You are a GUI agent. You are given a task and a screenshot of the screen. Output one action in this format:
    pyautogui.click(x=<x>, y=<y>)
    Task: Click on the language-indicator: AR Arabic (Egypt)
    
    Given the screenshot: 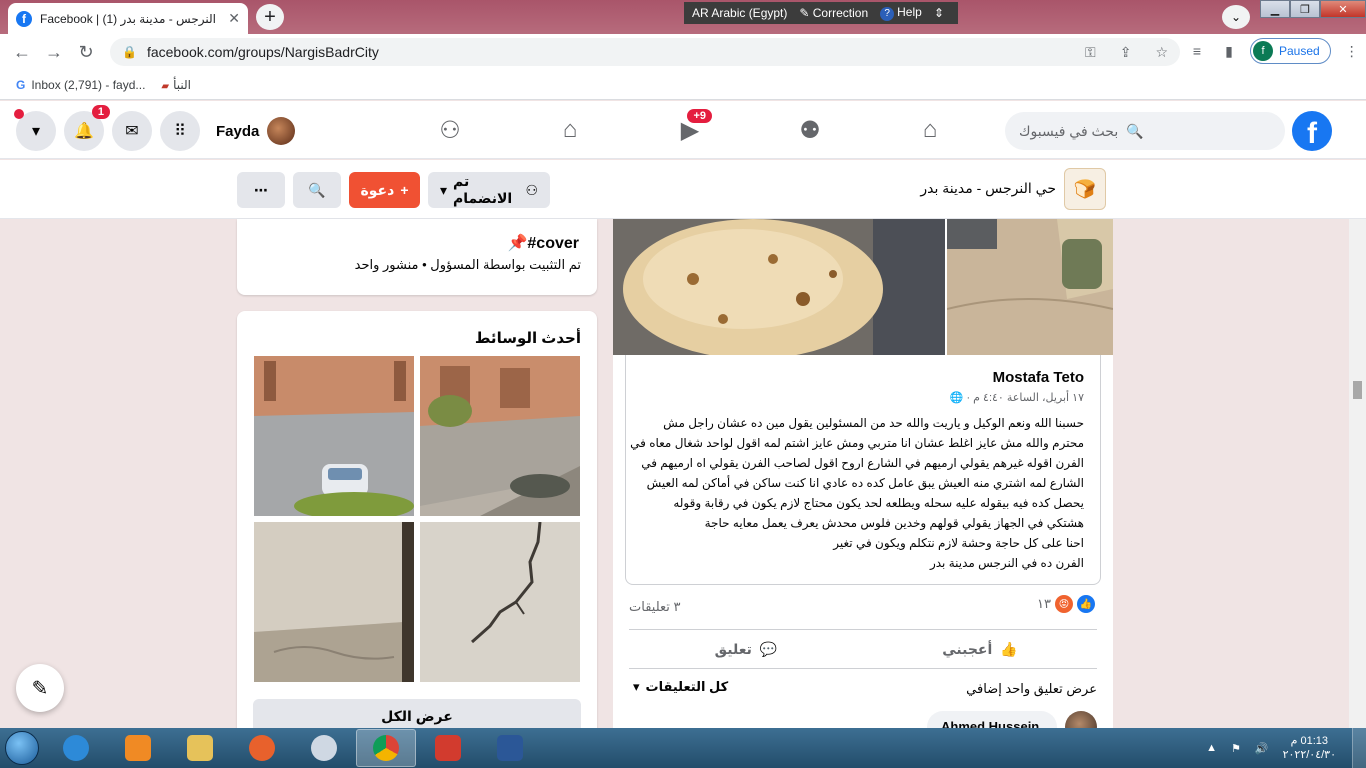 What is the action you would take?
    pyautogui.click(x=739, y=13)
    